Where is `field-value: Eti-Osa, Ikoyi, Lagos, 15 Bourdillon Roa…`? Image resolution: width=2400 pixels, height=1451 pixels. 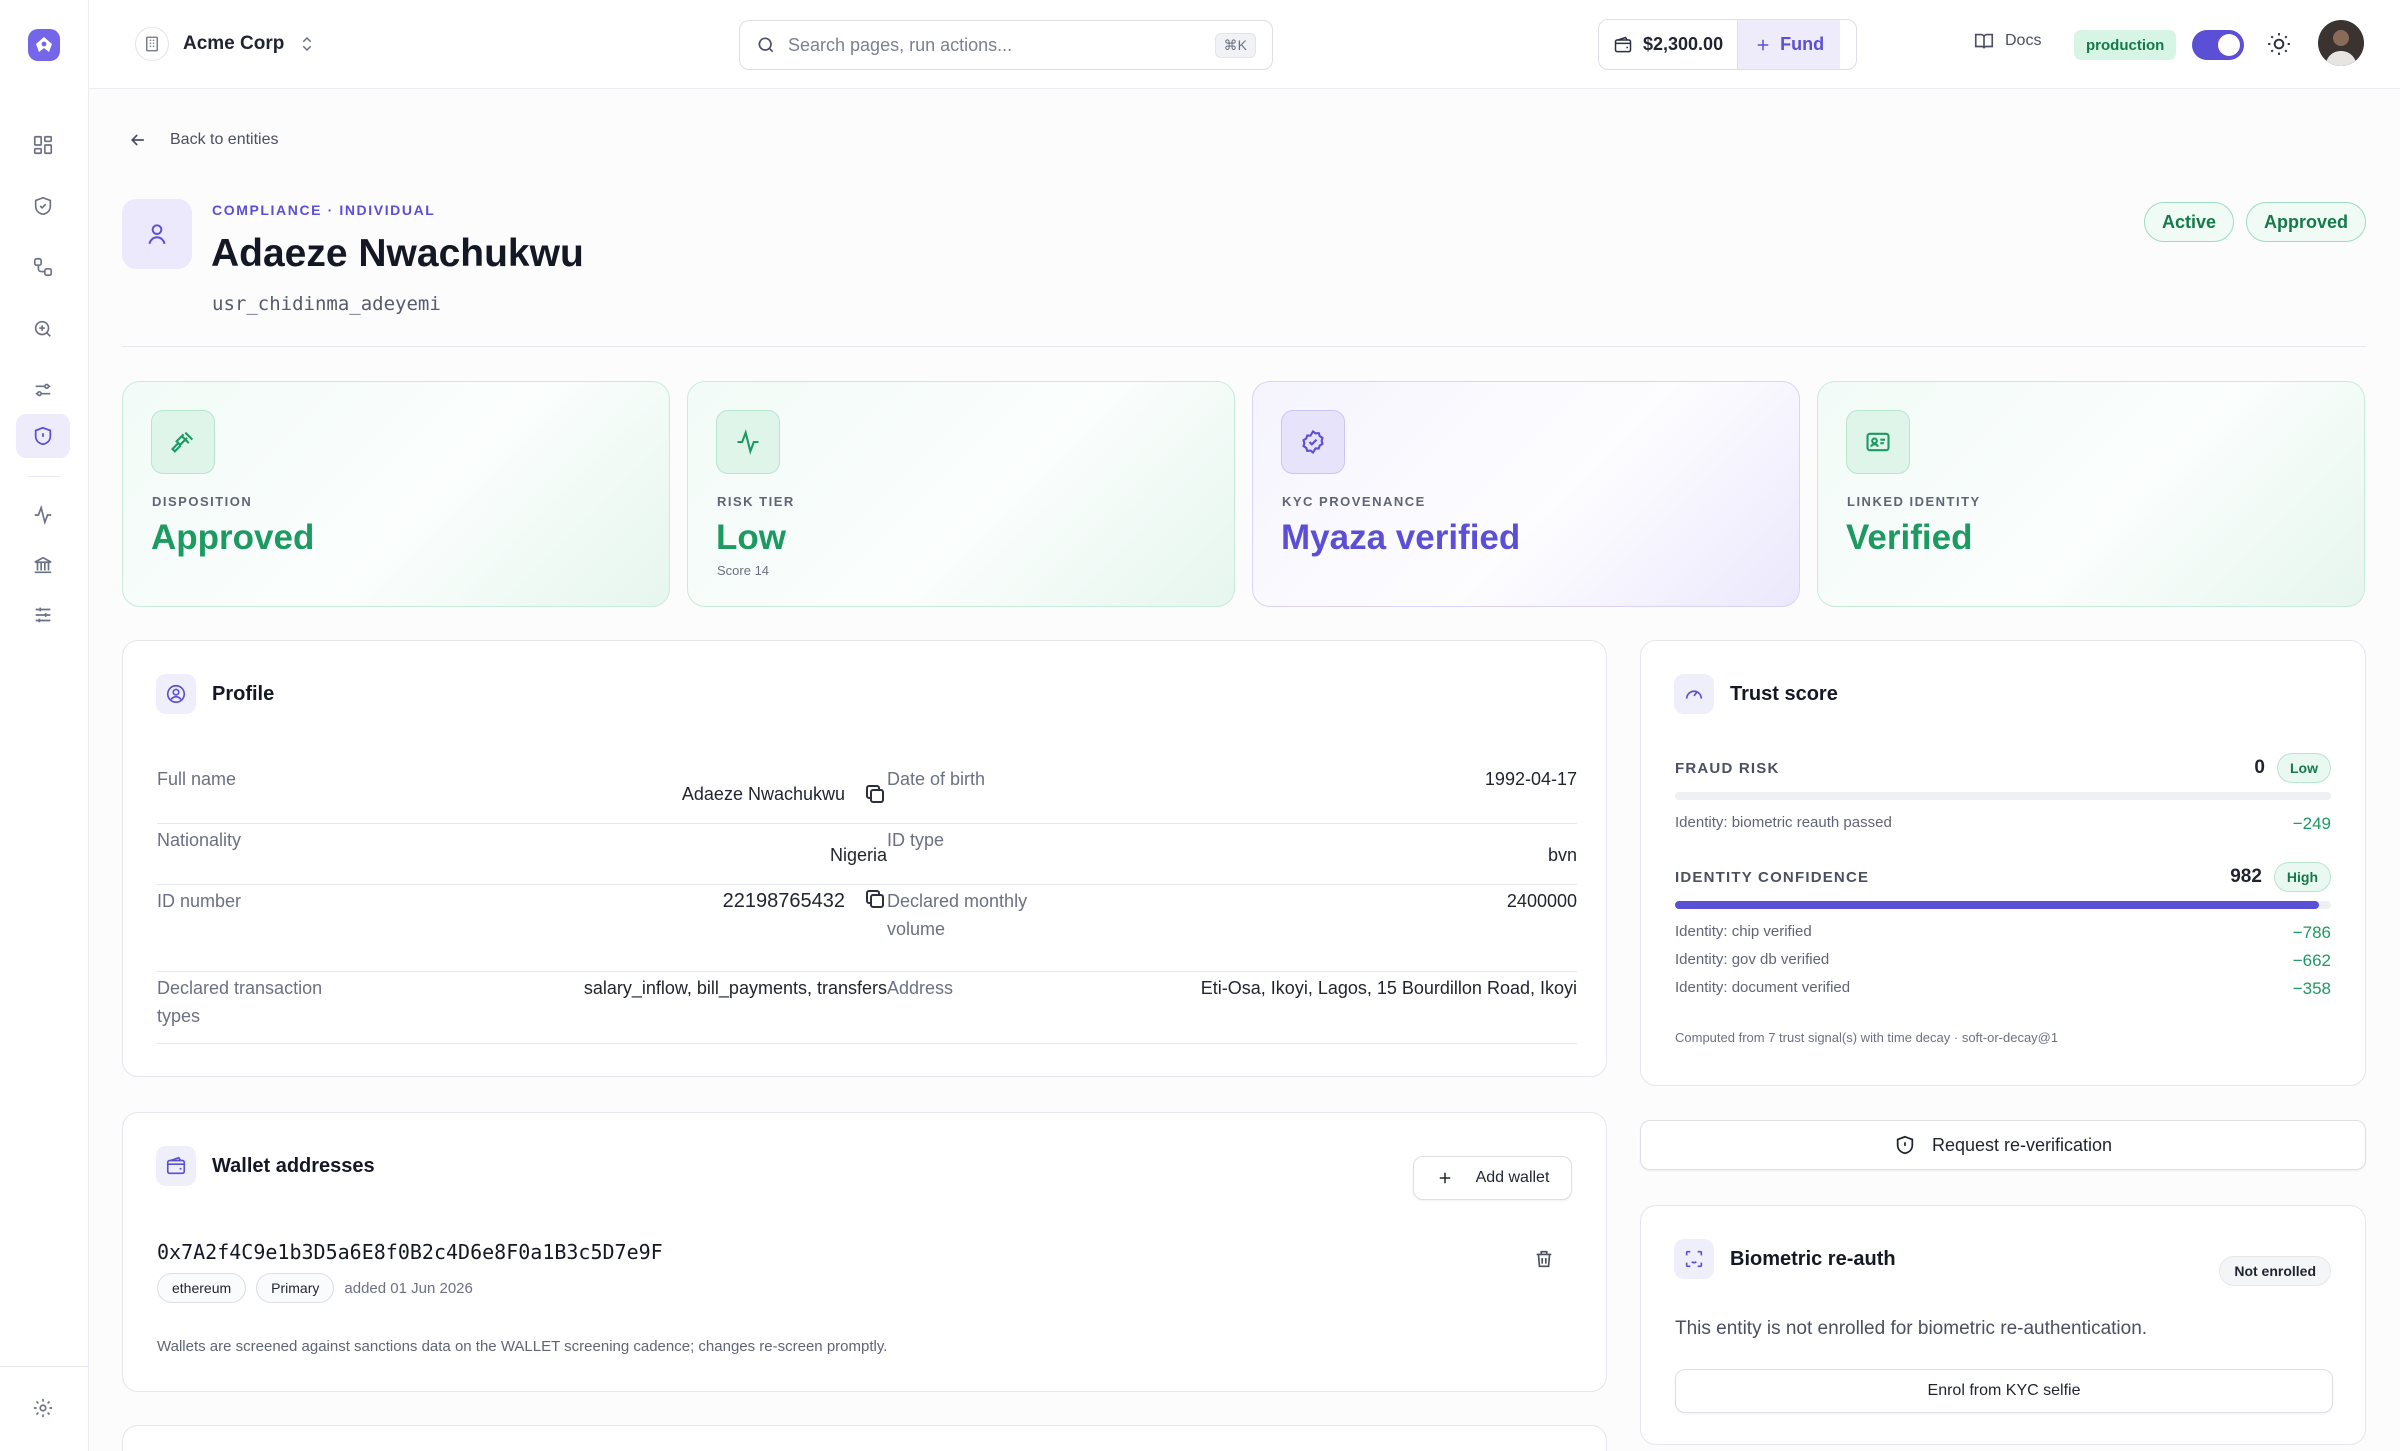
field-value: Eti-Osa, Ikoyi, Lagos, 15 Bourdillon Roa… is located at coordinates (1388, 988).